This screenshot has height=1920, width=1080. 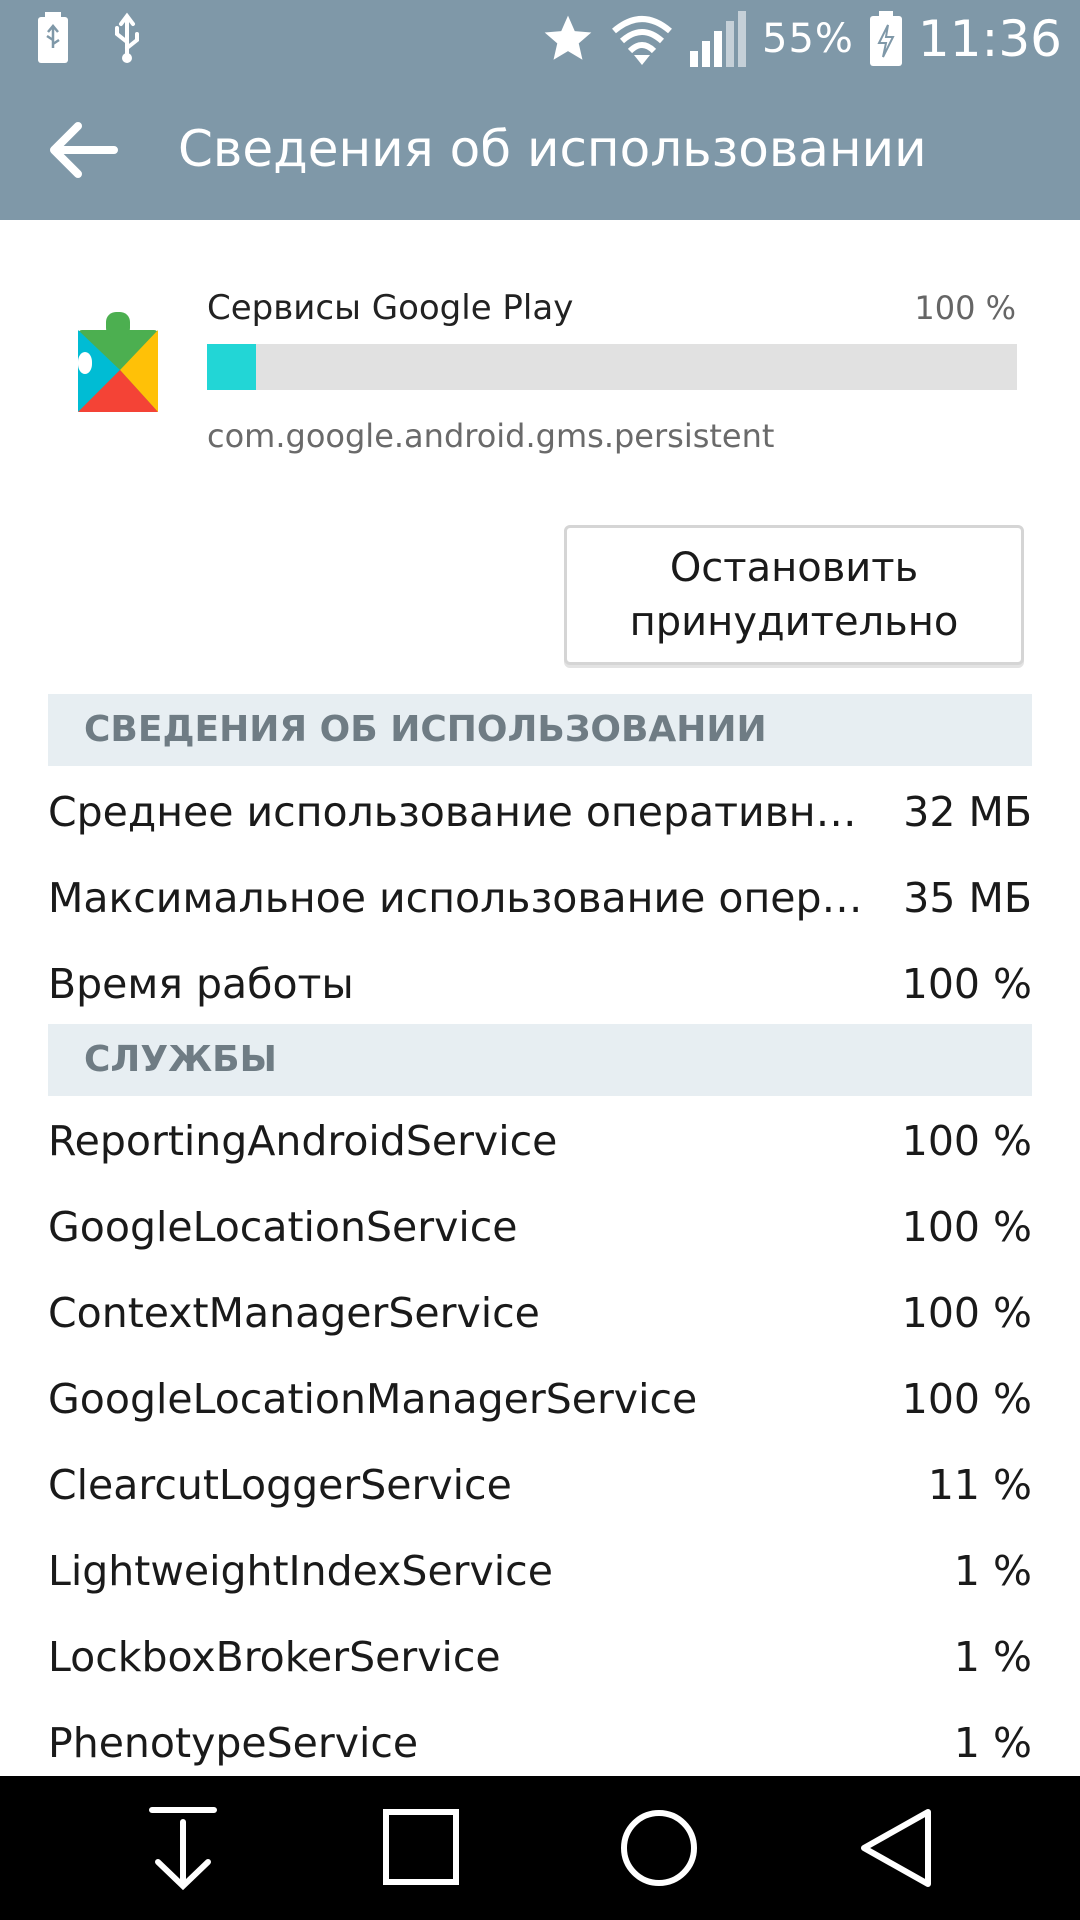 I want to click on row-label: GoogleLocationManagerService, so click(x=373, y=1399).